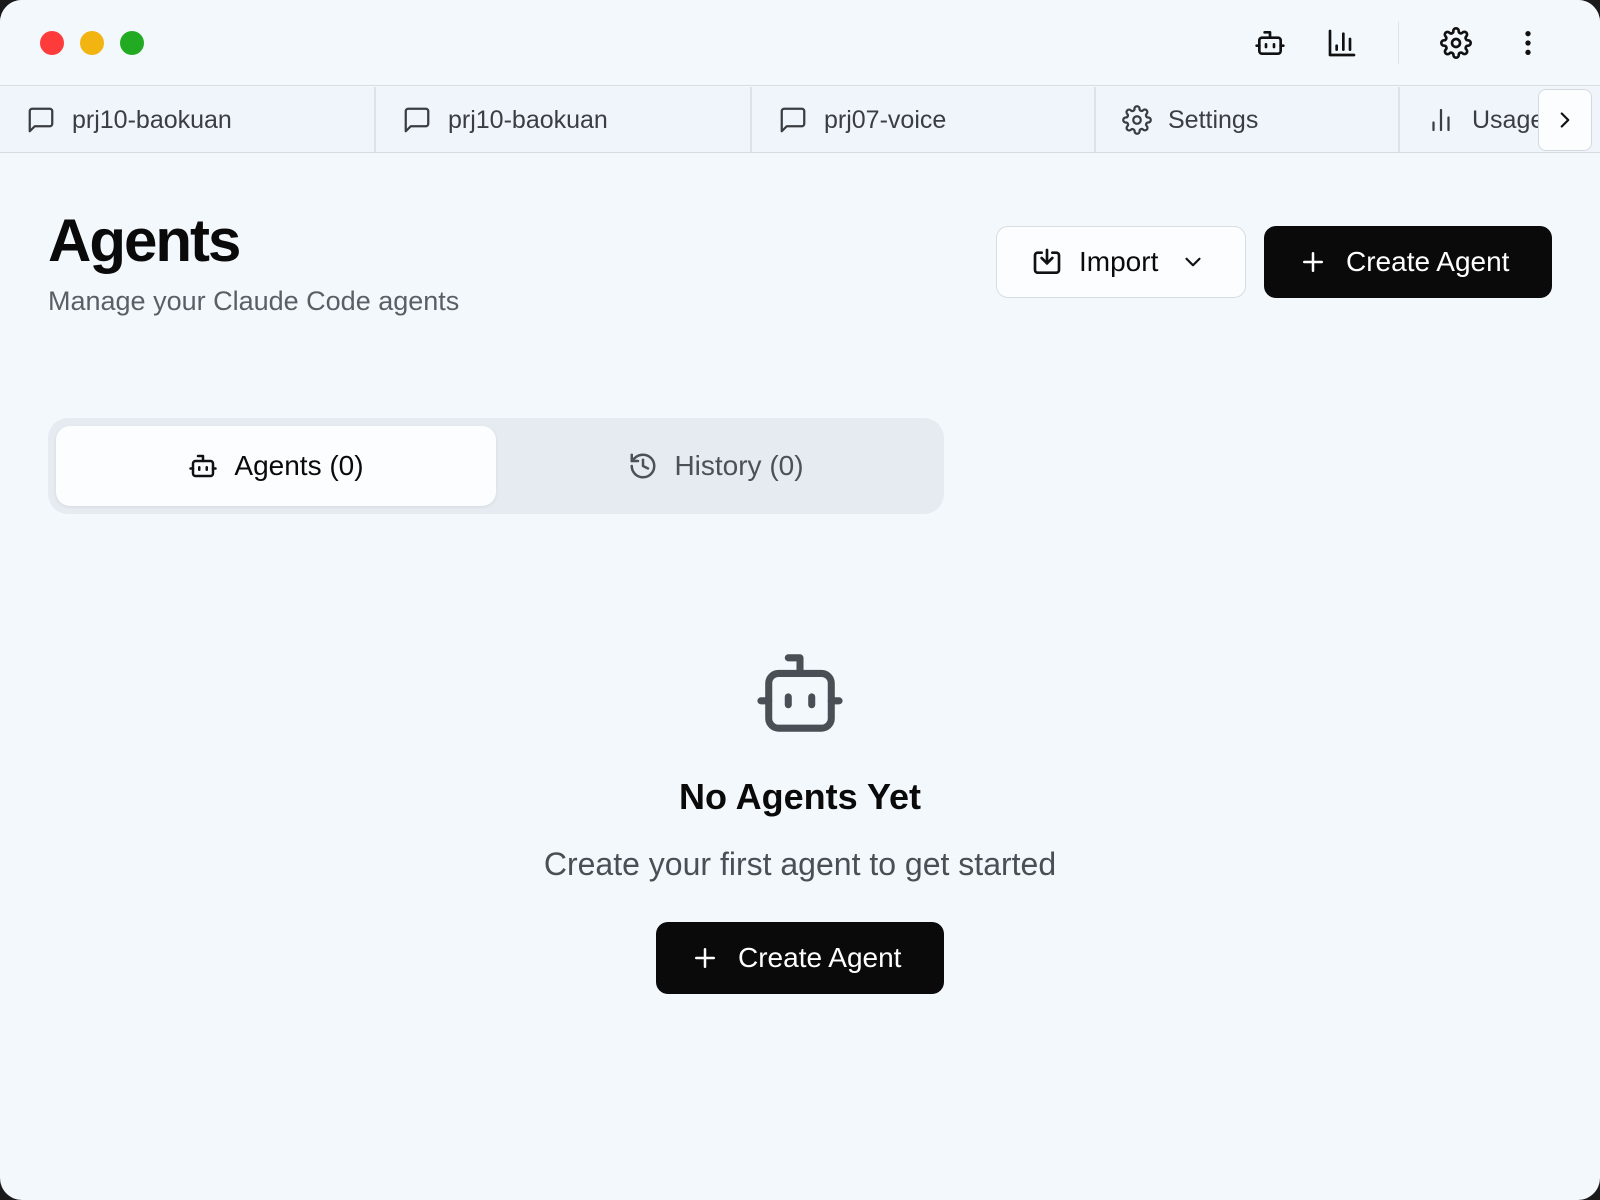 The width and height of the screenshot is (1600, 1200). I want to click on tab-history: History (0), so click(716, 466).